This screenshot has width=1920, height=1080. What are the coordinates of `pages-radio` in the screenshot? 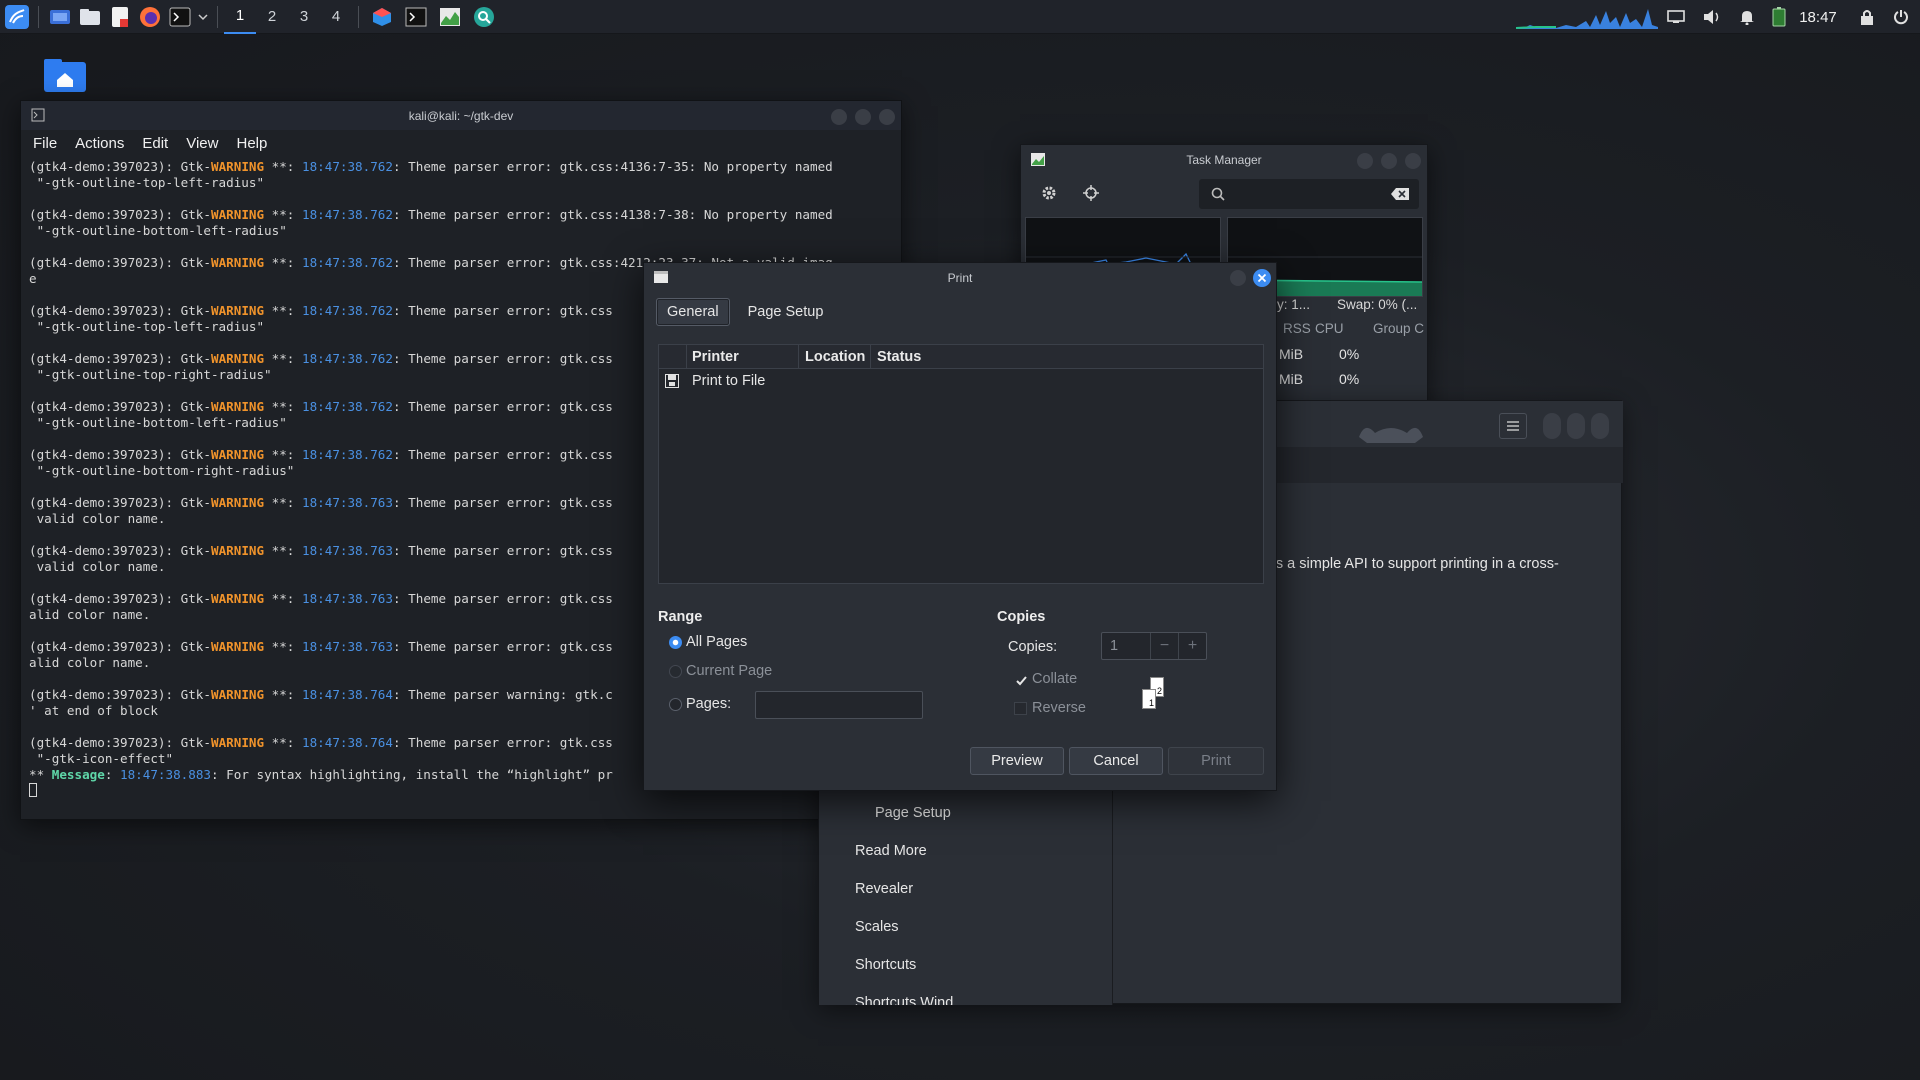 It's located at (675, 704).